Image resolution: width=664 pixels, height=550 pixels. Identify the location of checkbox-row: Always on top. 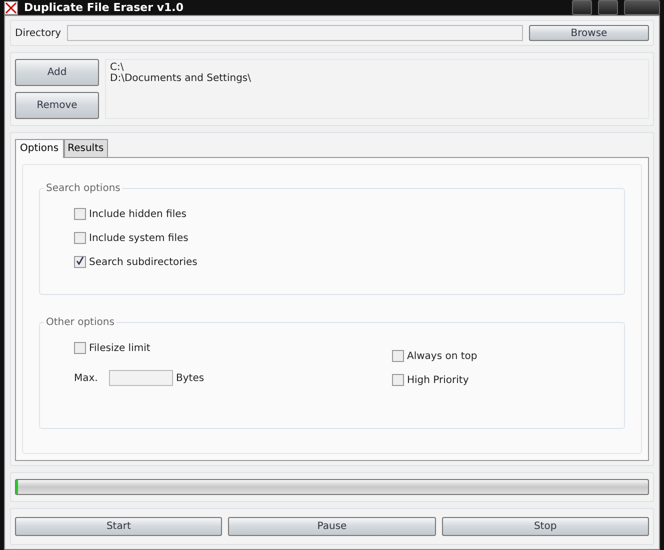
(492, 356).